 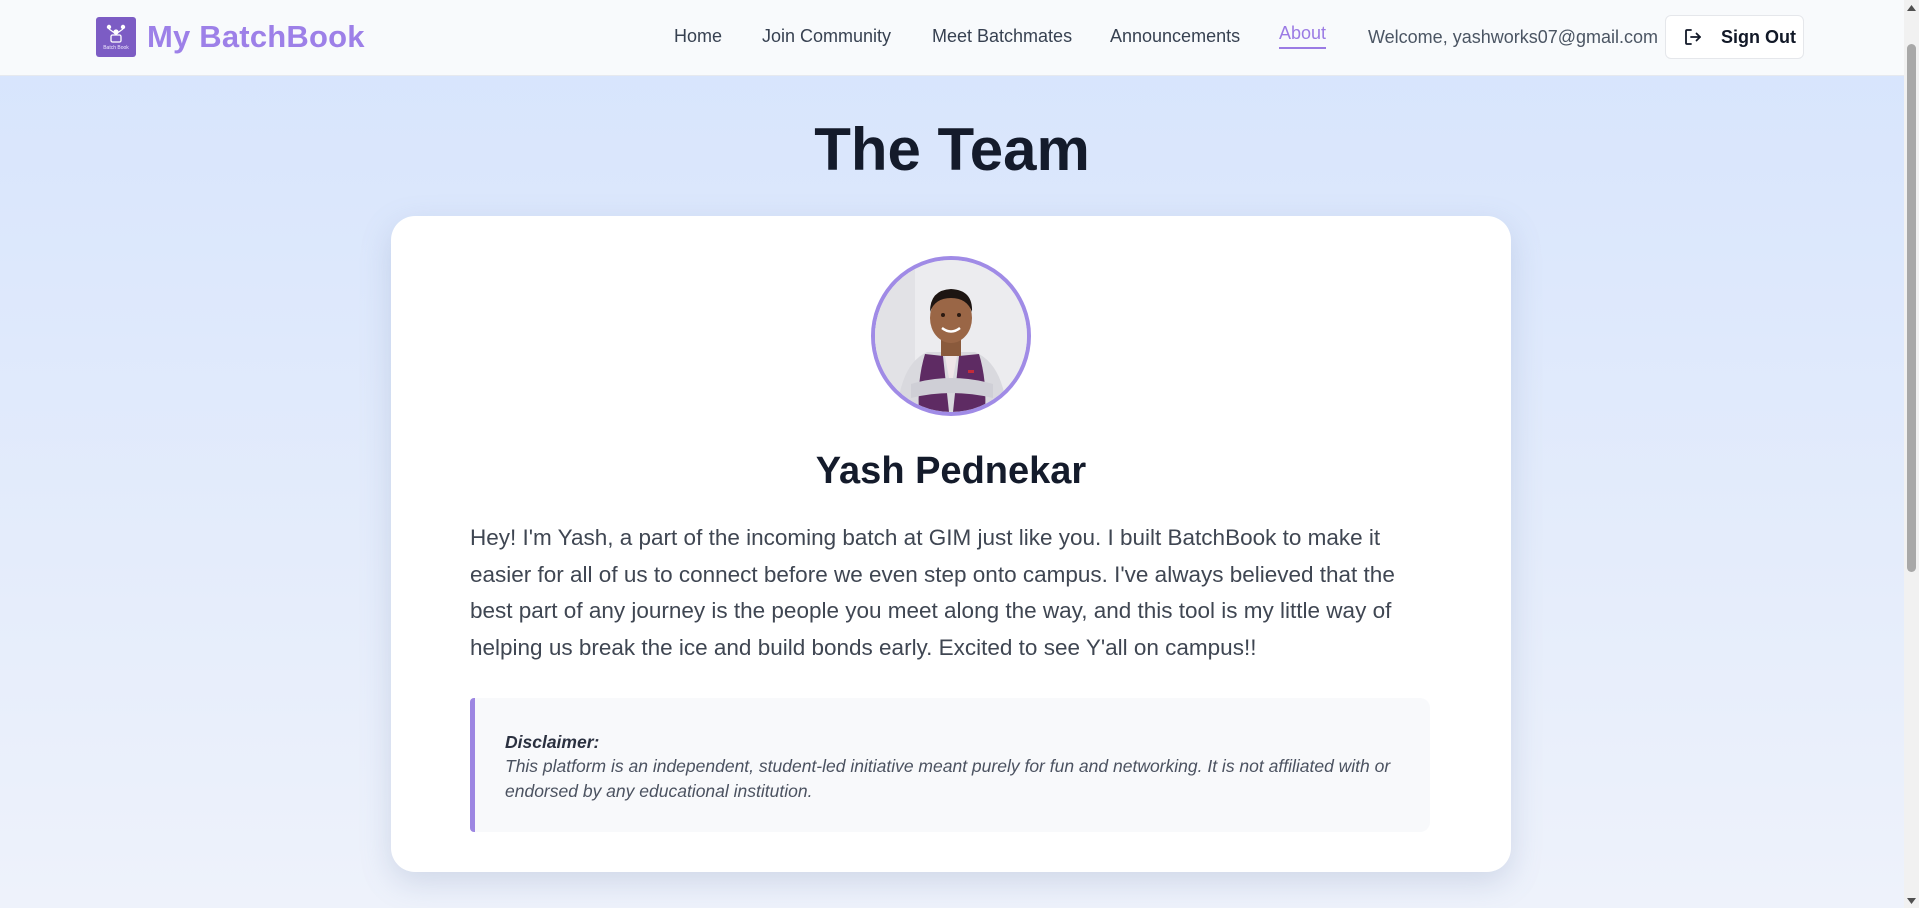 What do you see at coordinates (826, 36) in the screenshot?
I see `nav-join-community: Join Community` at bounding box center [826, 36].